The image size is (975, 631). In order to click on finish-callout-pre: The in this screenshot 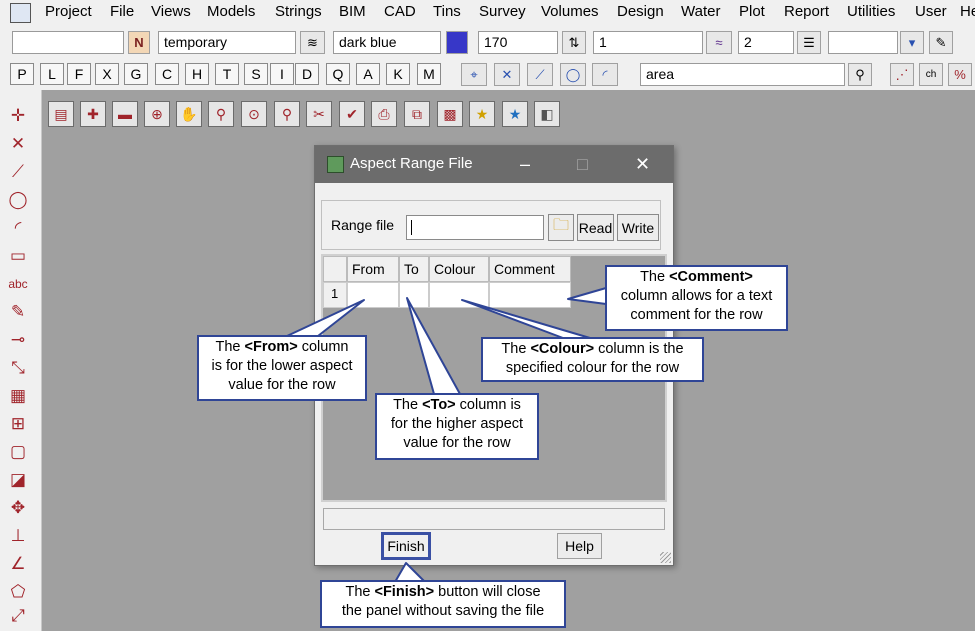, I will do `click(360, 592)`.